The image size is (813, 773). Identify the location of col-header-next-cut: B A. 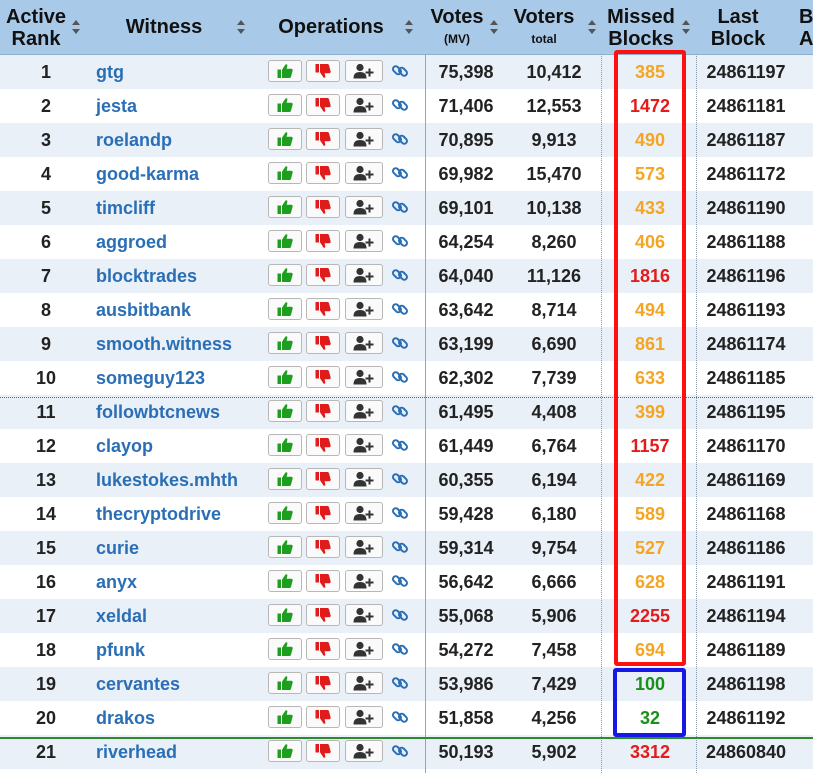
(806, 27).